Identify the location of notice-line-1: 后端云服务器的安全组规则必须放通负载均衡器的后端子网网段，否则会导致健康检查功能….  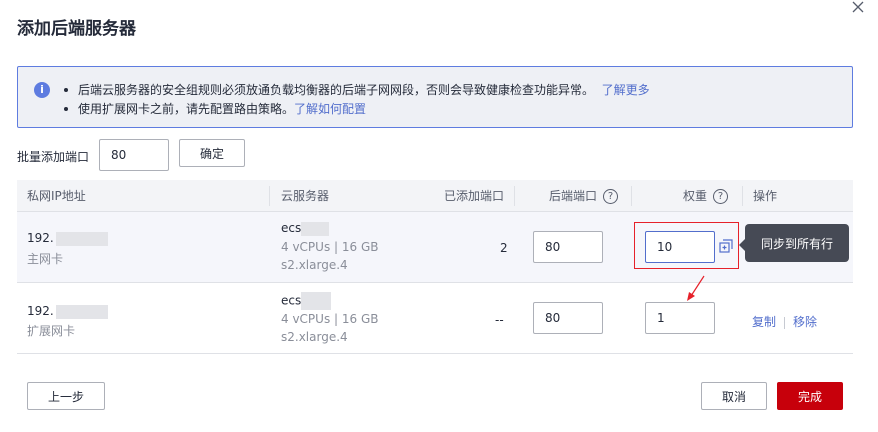
(357, 89).